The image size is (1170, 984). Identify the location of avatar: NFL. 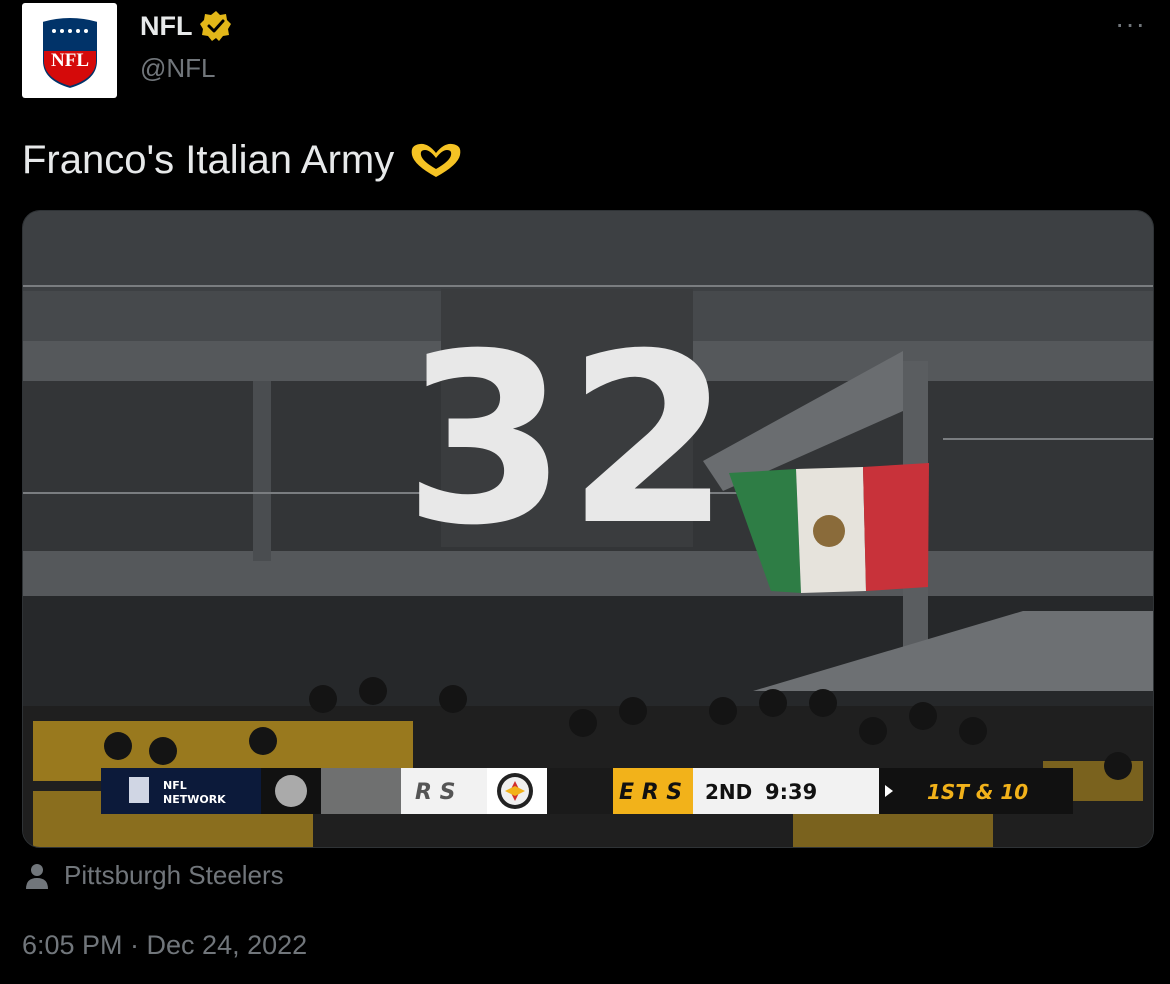
(69, 50).